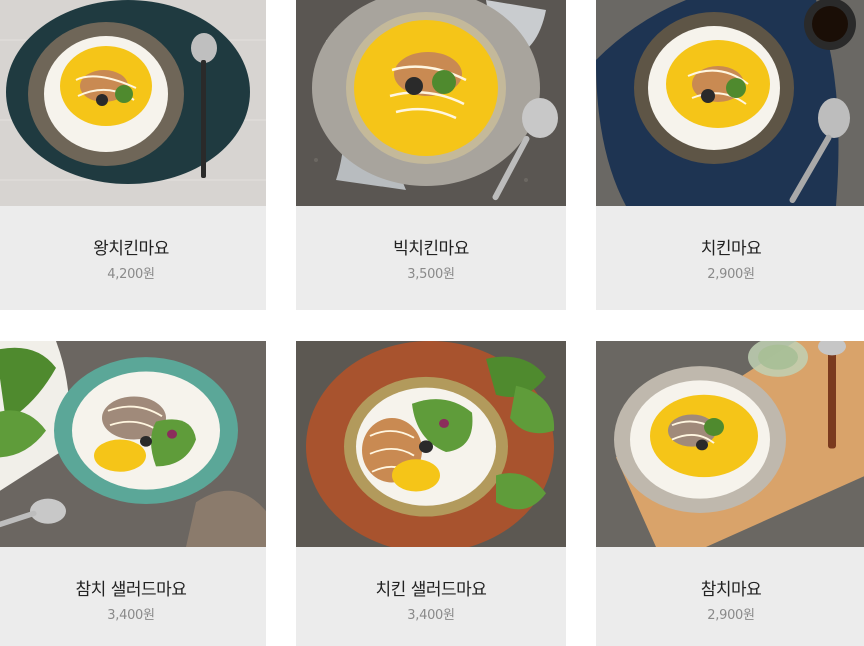 The image size is (864, 646). Describe the element at coordinates (731, 590) in the screenshot. I see `menu-item-name: 참치마요` at that location.